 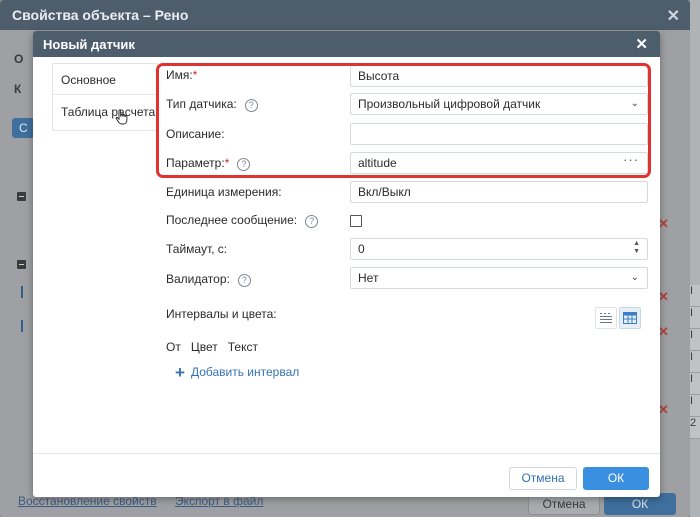 What do you see at coordinates (636, 248) in the screenshot?
I see `up-down-icon: ▲ ▼` at bounding box center [636, 248].